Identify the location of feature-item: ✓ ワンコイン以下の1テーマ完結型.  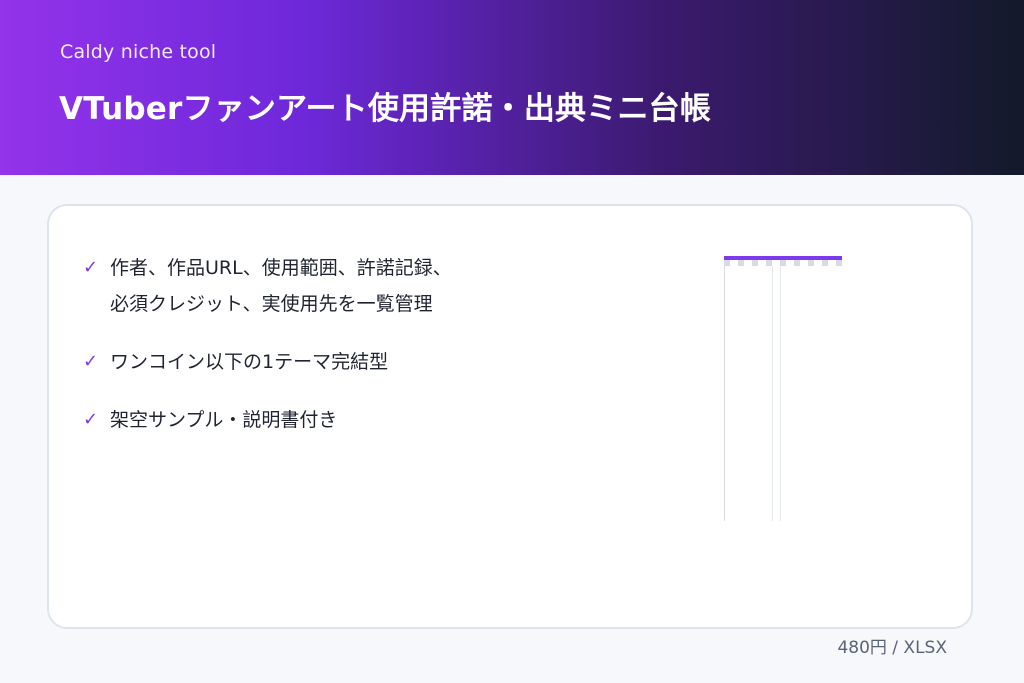
(343, 362).